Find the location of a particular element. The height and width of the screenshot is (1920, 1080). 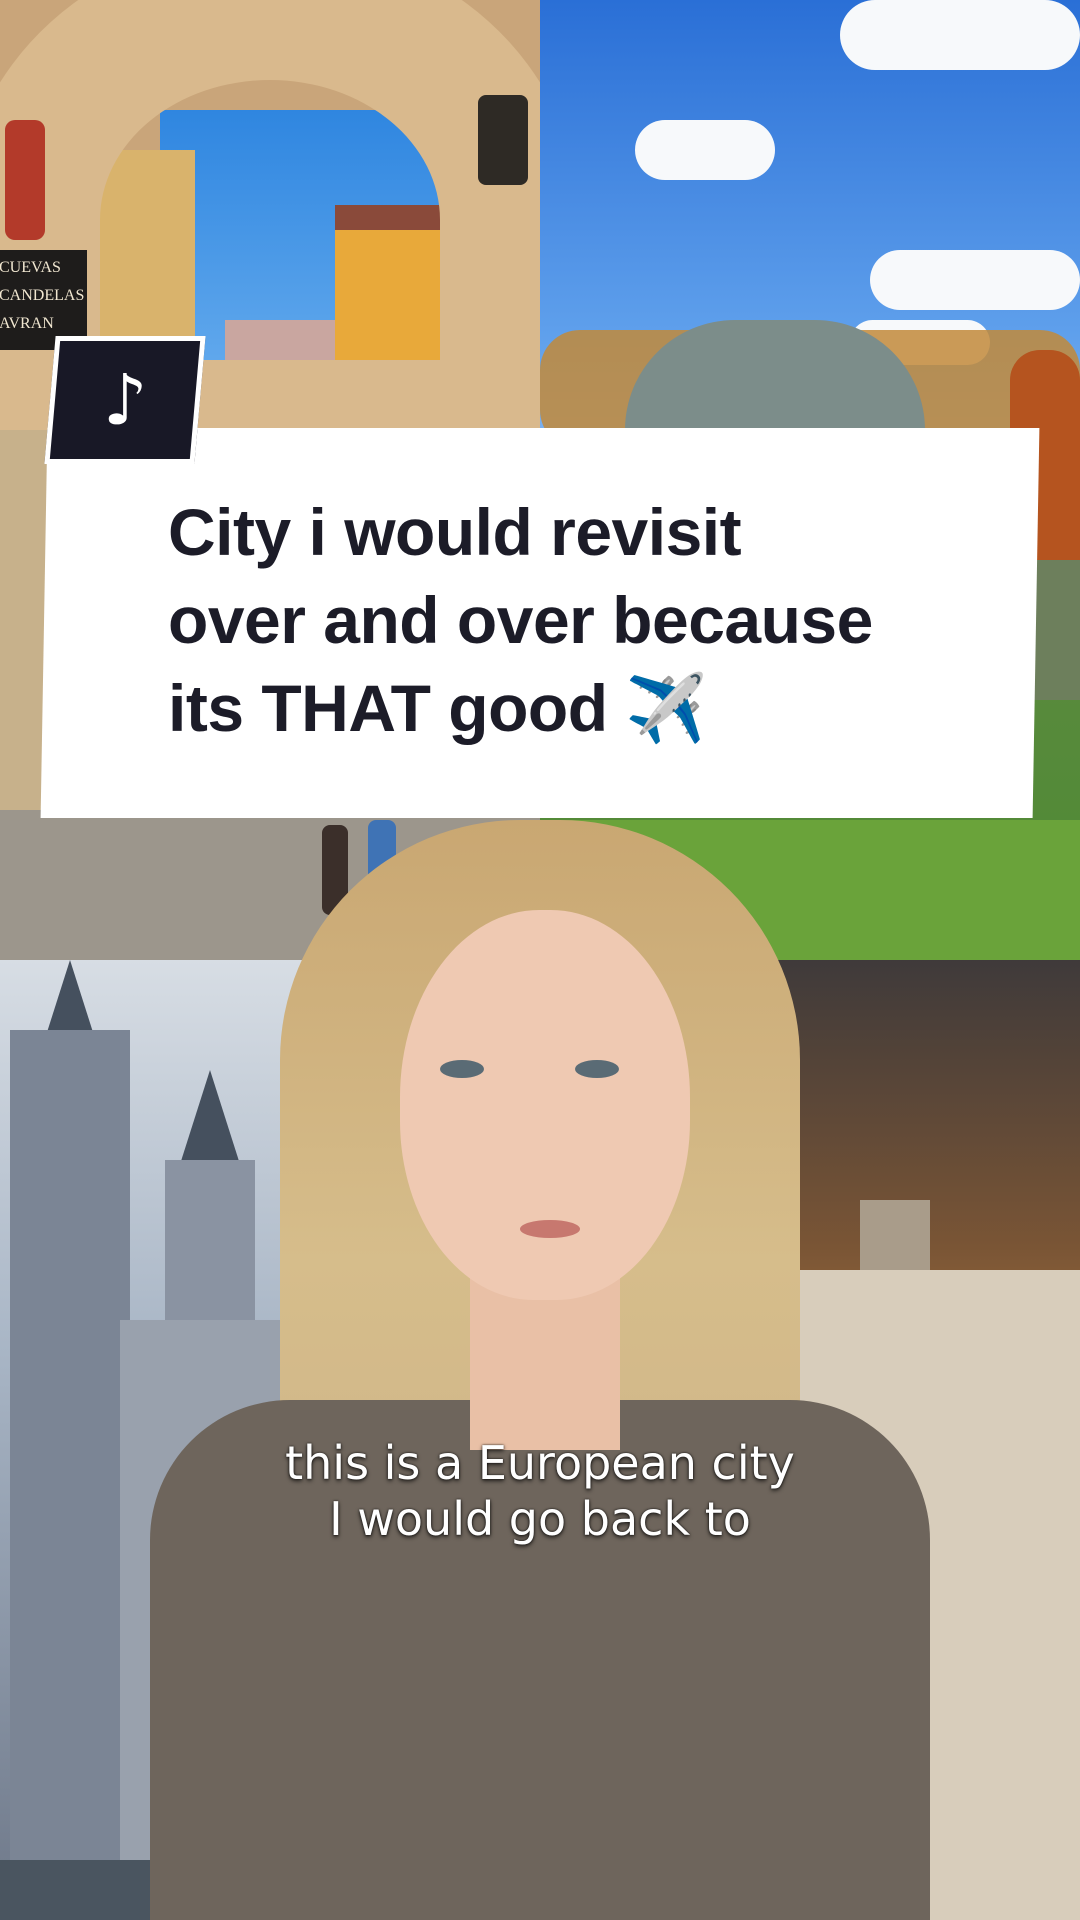

sign-figure is located at coordinates (25, 180).